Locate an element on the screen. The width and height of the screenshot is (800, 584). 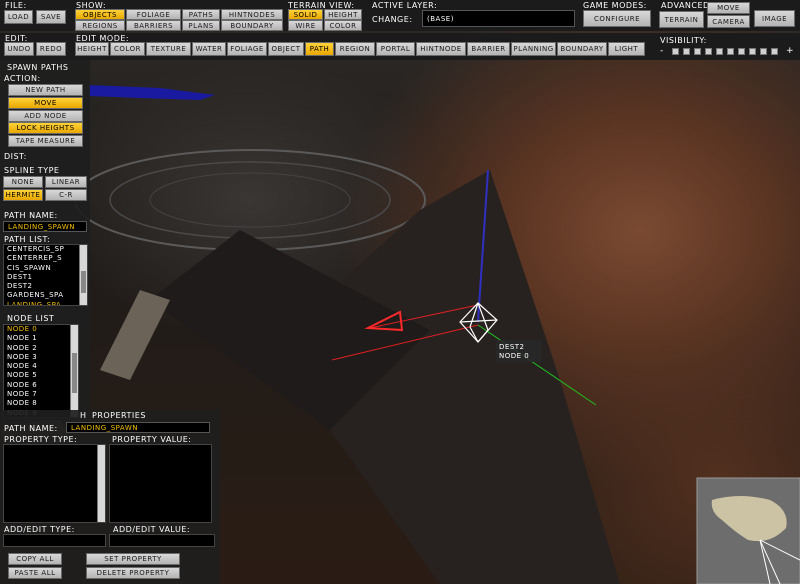
show-foliage-toggle: Foliage is located at coordinates (153, 14).